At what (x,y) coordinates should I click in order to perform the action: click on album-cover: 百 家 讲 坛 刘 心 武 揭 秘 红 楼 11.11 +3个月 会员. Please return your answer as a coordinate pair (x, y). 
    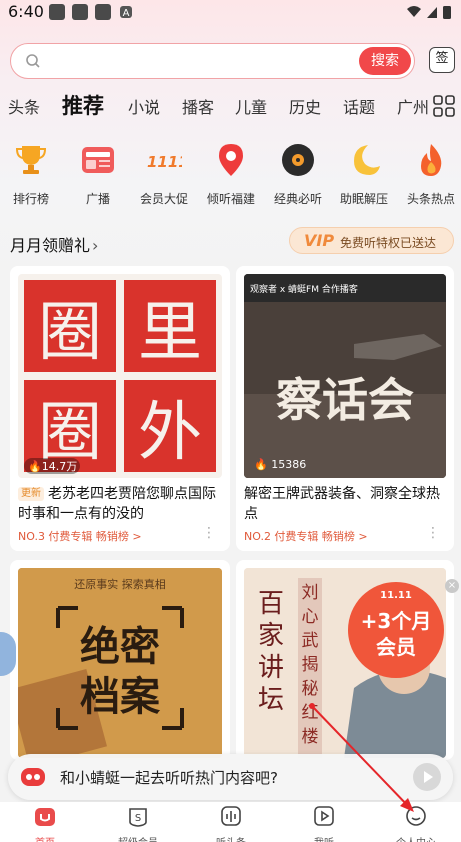
    Looking at the image, I should click on (345, 663).